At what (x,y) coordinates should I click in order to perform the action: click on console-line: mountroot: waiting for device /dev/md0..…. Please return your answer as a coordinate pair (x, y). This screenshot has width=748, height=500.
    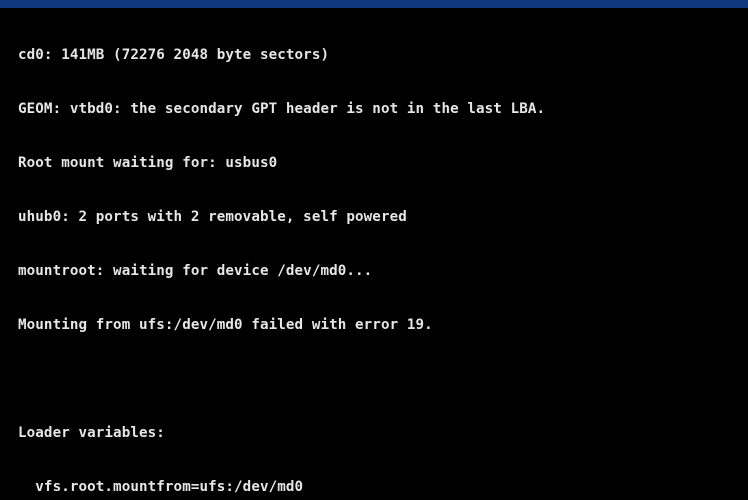
    Looking at the image, I should click on (195, 271).